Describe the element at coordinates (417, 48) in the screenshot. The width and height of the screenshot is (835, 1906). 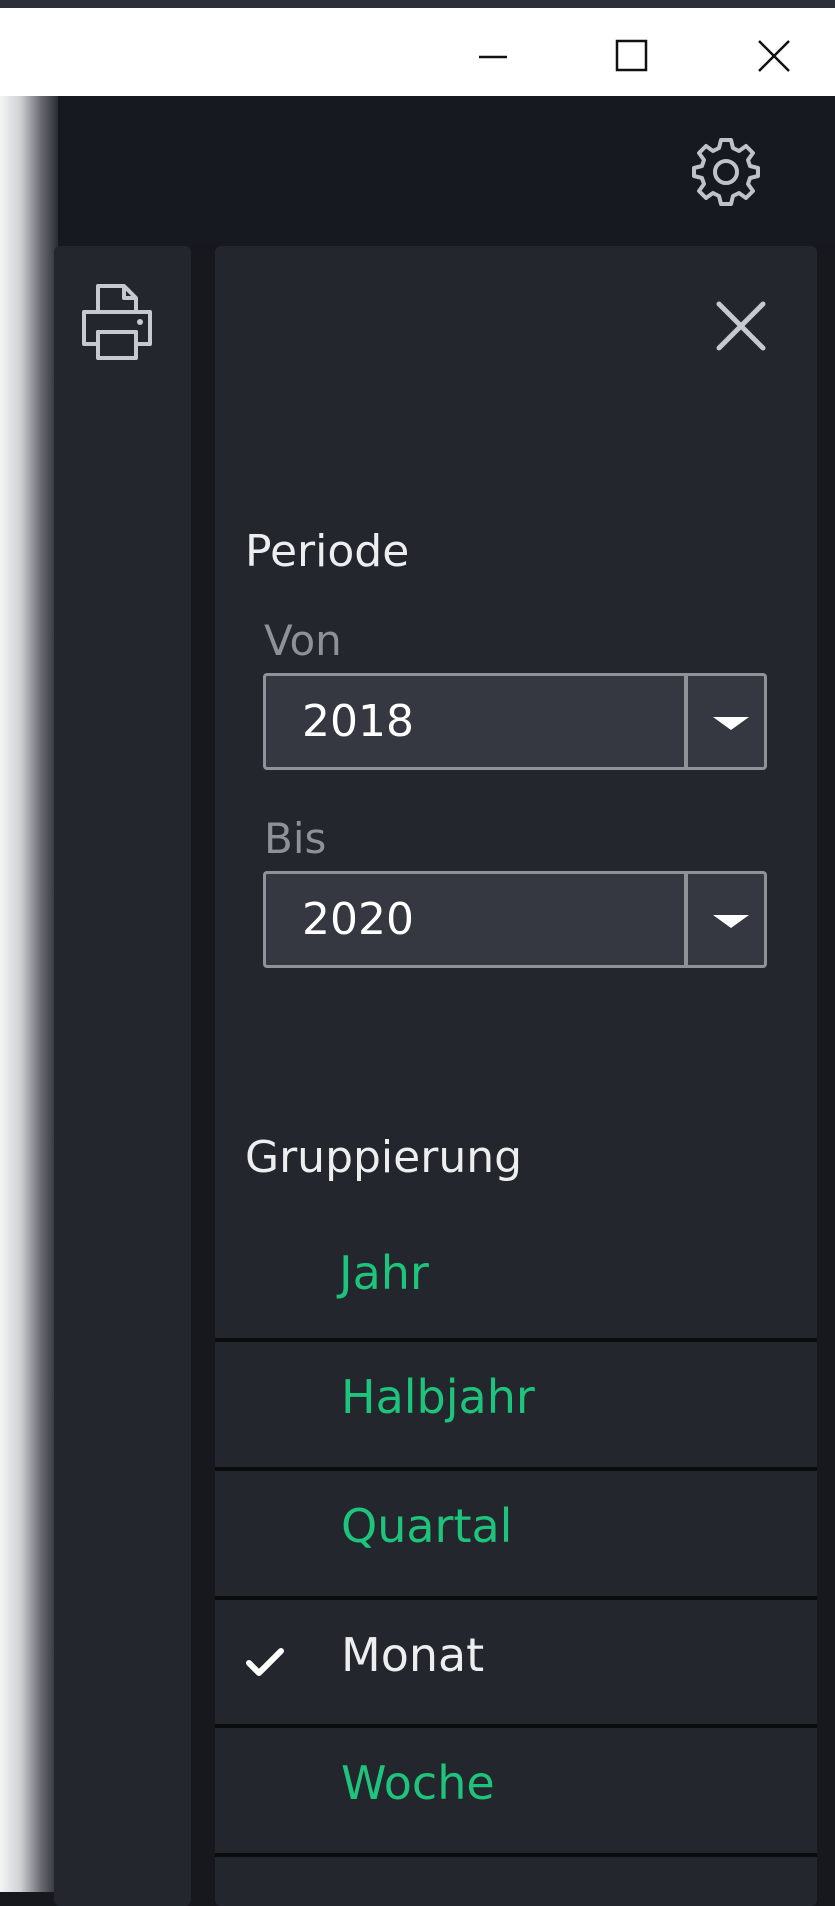
I see `window-titlebar` at that location.